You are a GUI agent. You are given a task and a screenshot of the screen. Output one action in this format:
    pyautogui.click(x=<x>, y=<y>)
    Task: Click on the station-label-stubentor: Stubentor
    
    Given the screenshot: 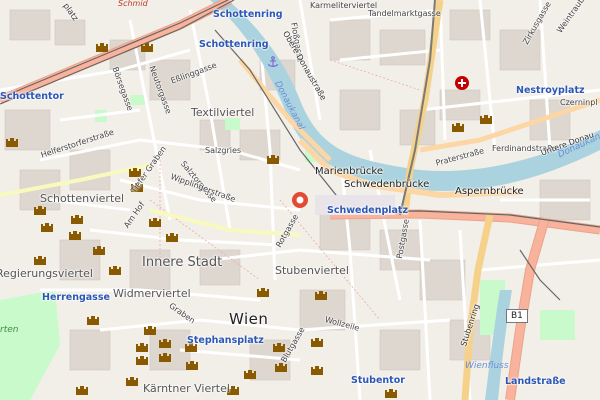 What is the action you would take?
    pyautogui.click(x=378, y=381)
    